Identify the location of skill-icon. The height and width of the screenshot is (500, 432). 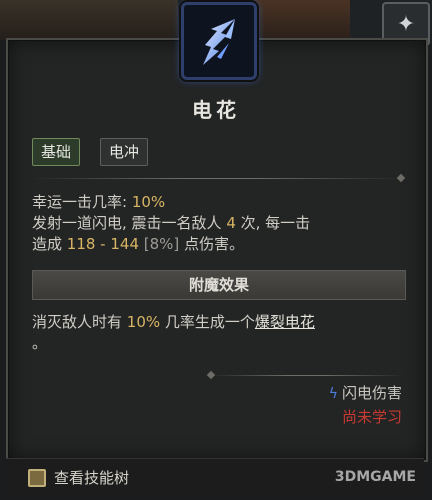
(219, 41).